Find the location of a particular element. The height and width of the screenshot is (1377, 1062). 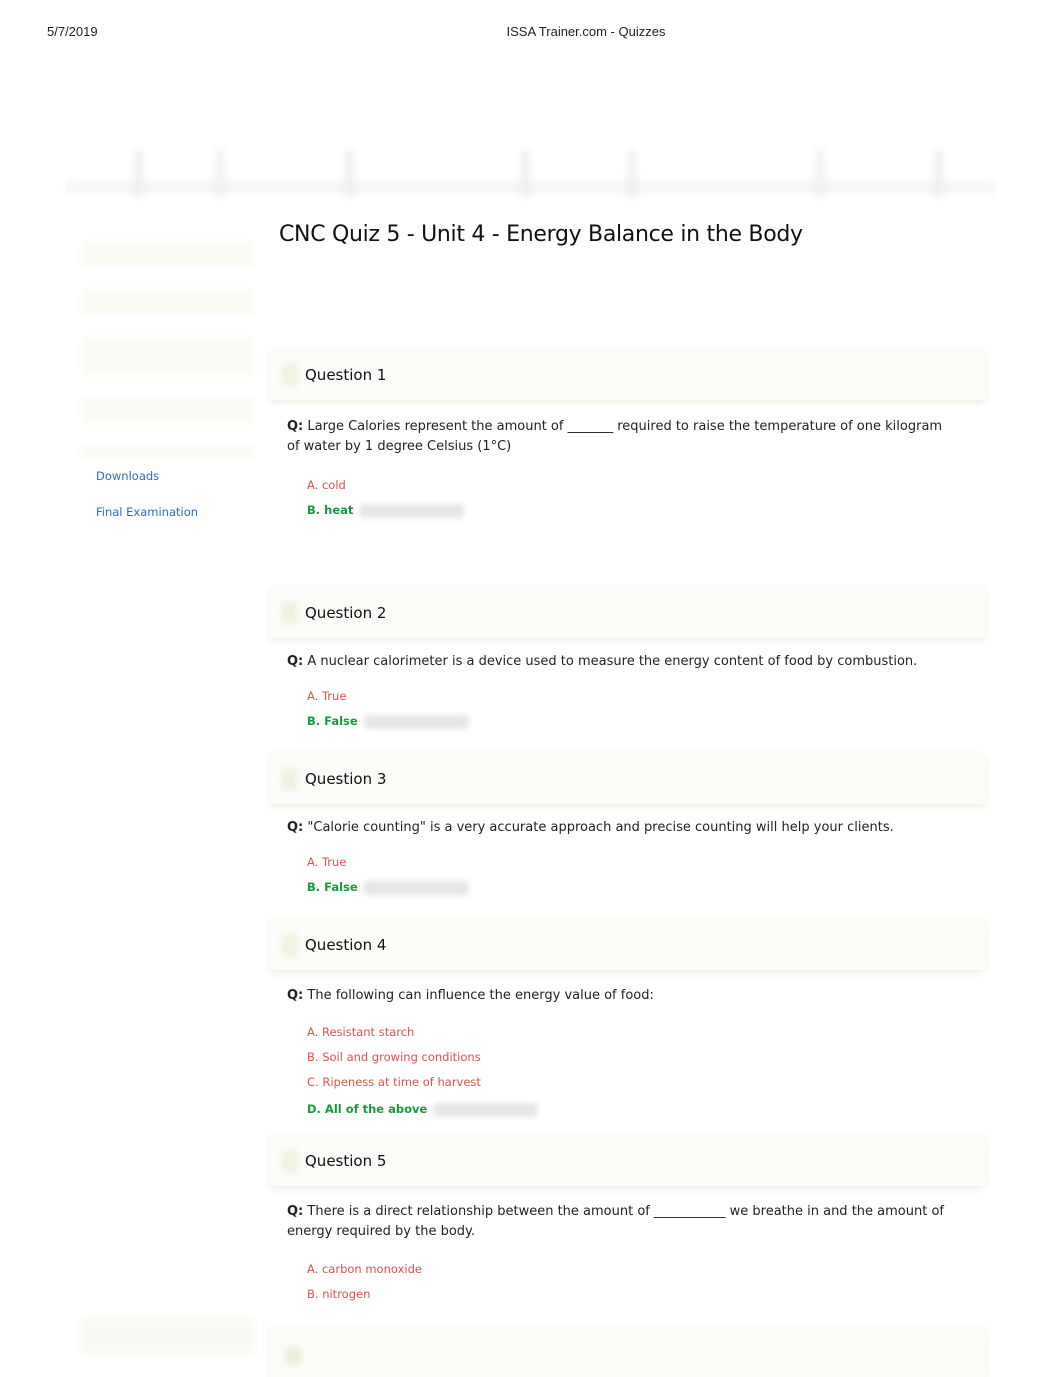

answer-option: A. cold is located at coordinates (326, 485).